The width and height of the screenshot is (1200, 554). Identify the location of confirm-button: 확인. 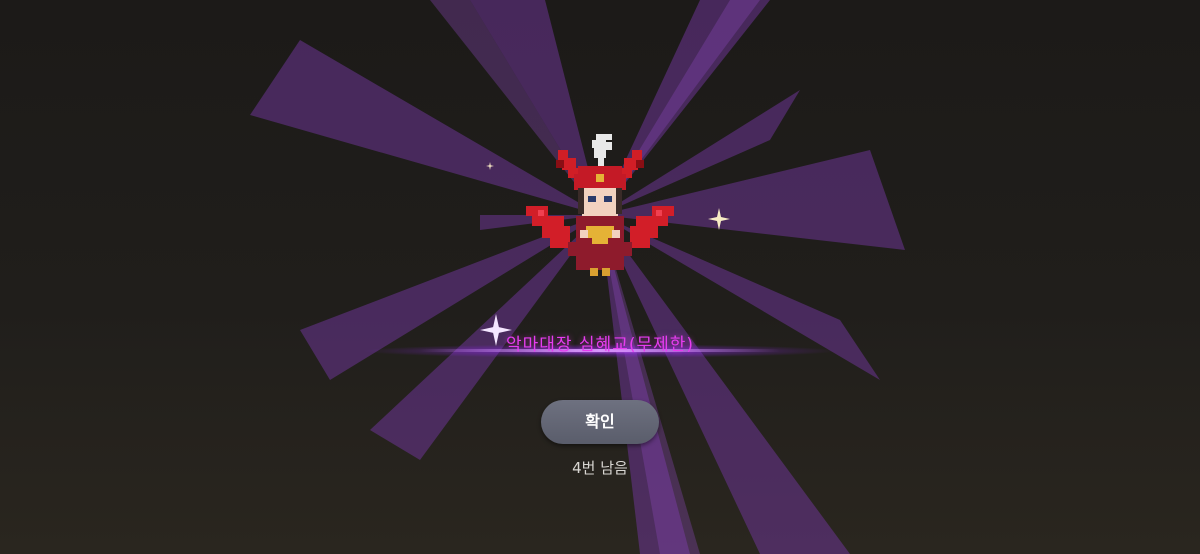
(600, 422).